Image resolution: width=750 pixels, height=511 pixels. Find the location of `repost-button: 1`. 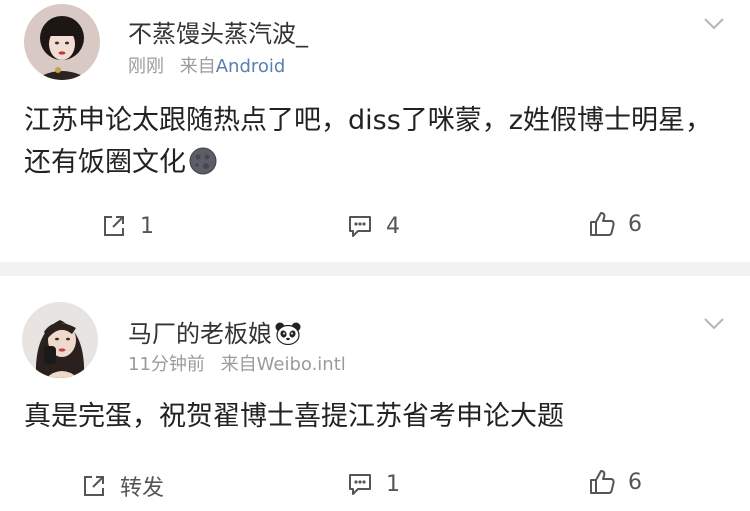

repost-button: 1 is located at coordinates (127, 226).